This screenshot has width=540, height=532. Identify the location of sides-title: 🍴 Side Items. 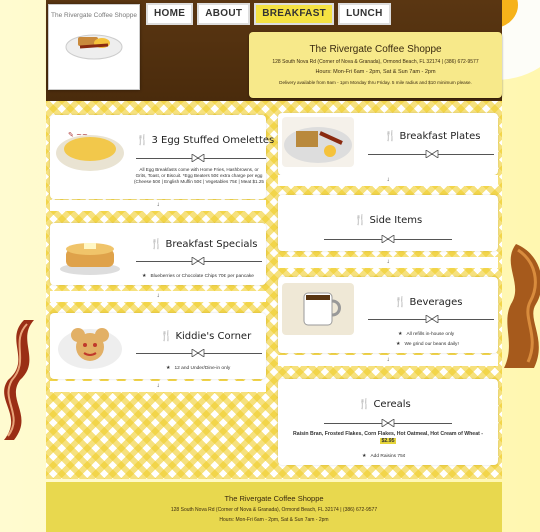
(388, 220).